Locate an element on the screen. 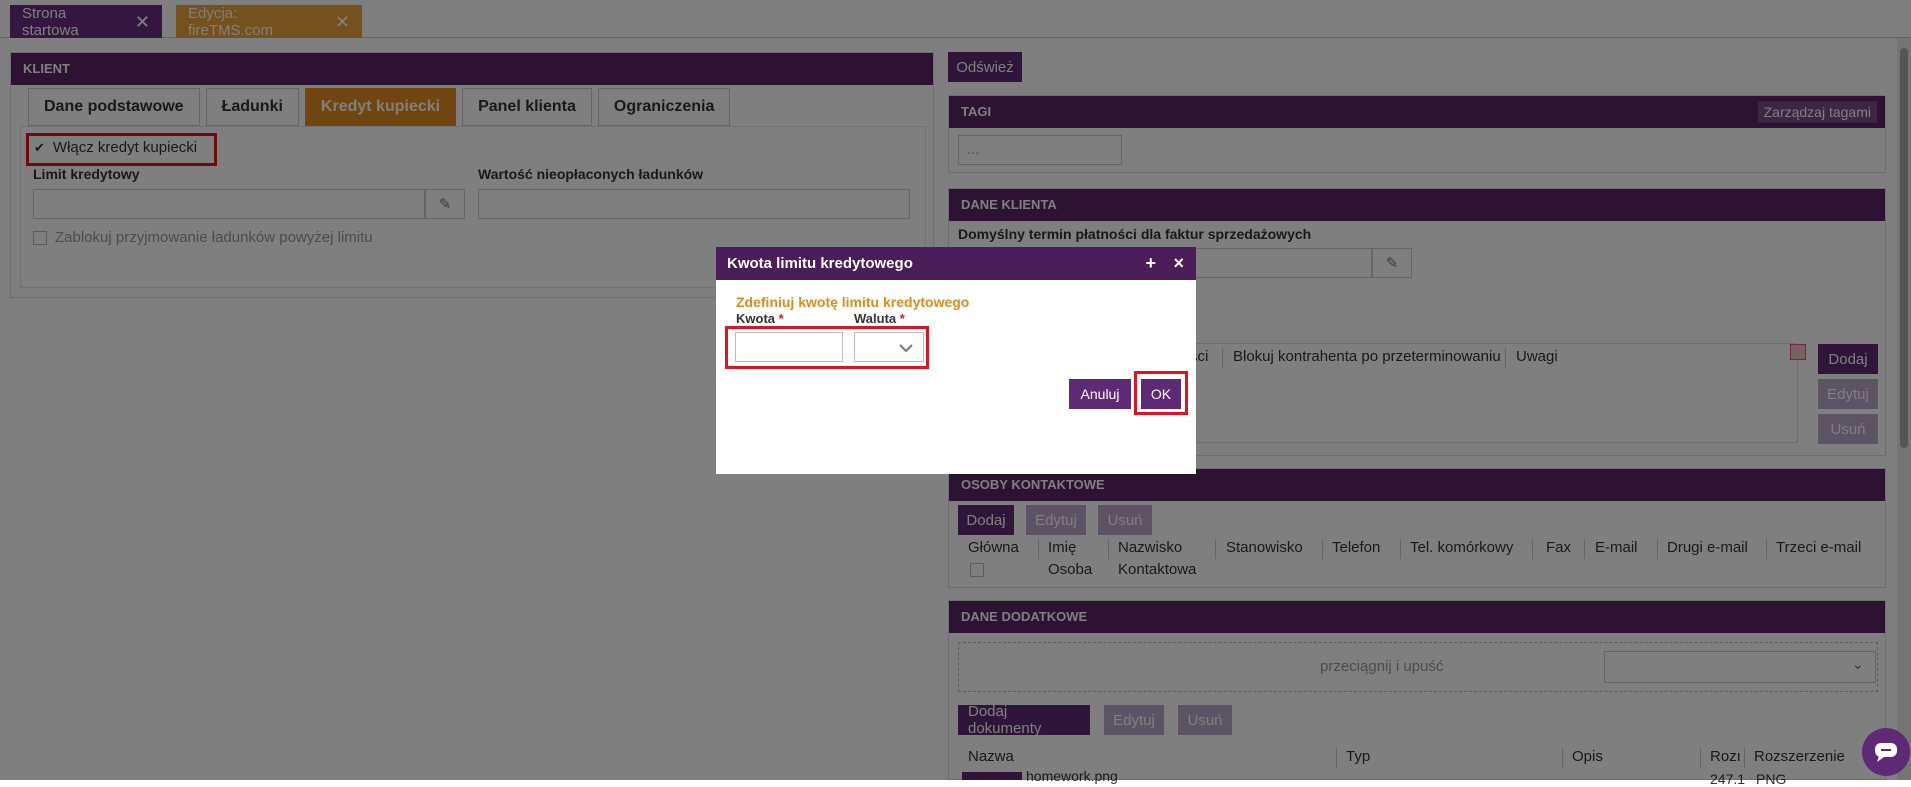 This screenshot has height=787, width=1911. dialog-subtitle: Zdefiniuj kwotę limitu kredytowego is located at coordinates (853, 302).